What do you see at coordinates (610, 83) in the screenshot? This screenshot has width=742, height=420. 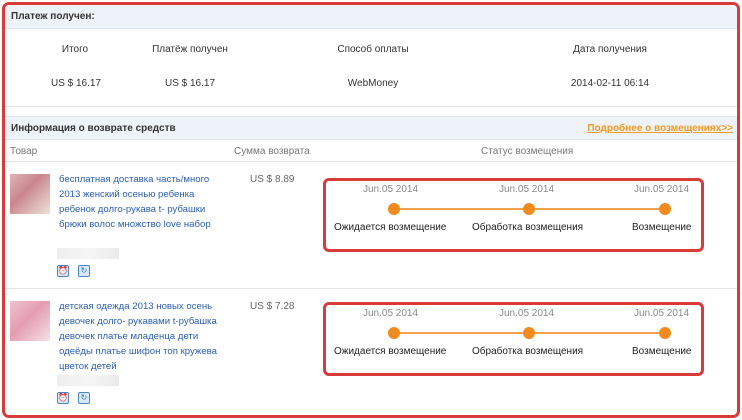 I see `received-date-value: 2014-02-11 06:14` at bounding box center [610, 83].